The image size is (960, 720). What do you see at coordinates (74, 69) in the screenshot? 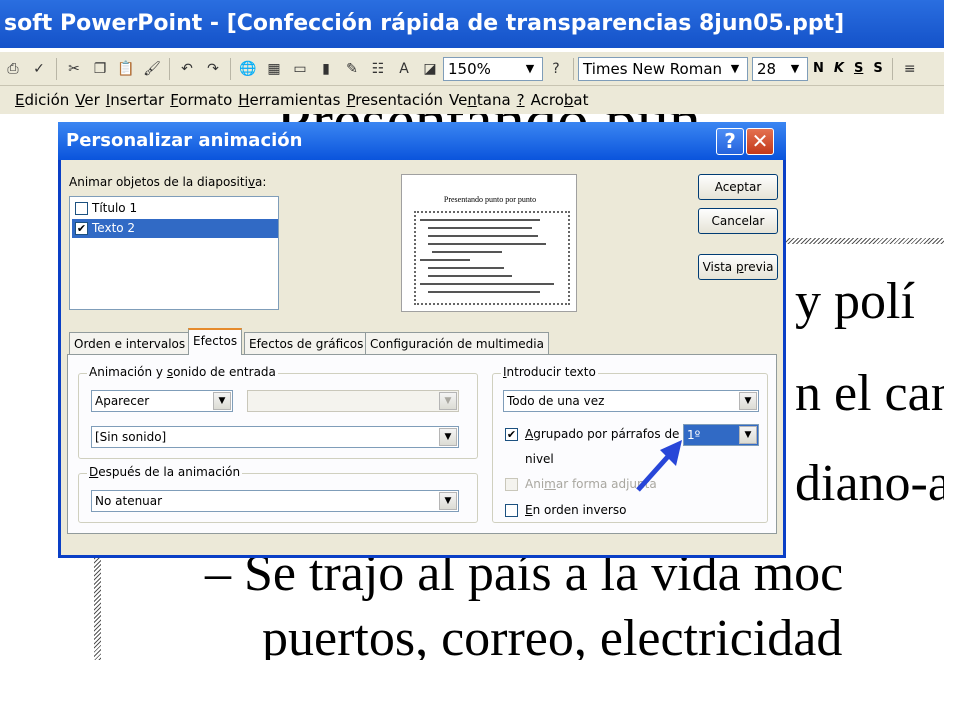
I see `cut-icon: ✂` at bounding box center [74, 69].